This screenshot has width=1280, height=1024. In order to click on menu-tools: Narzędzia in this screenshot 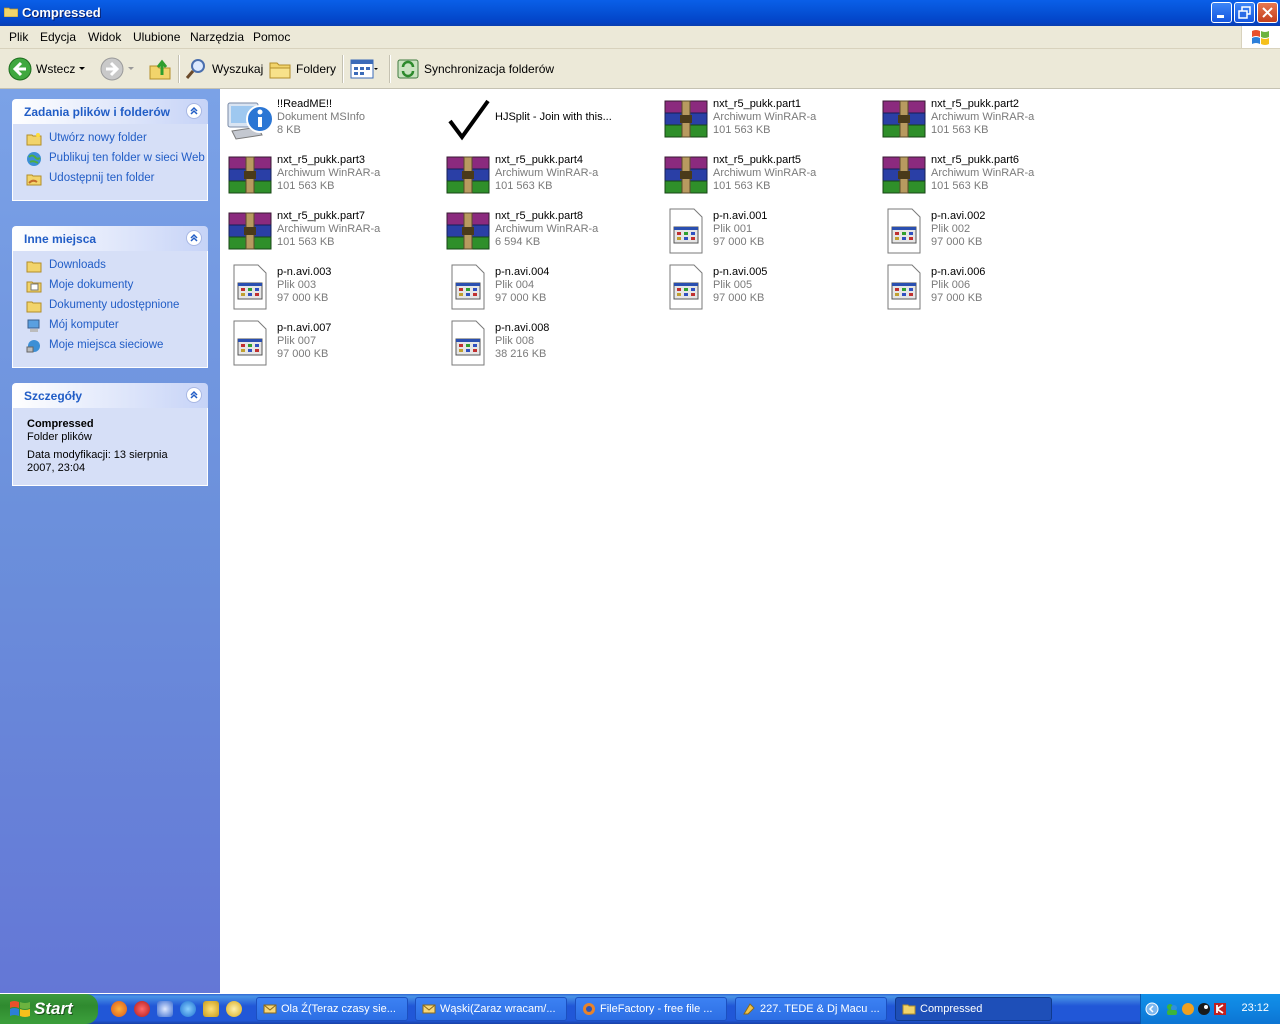, I will do `click(217, 37)`.